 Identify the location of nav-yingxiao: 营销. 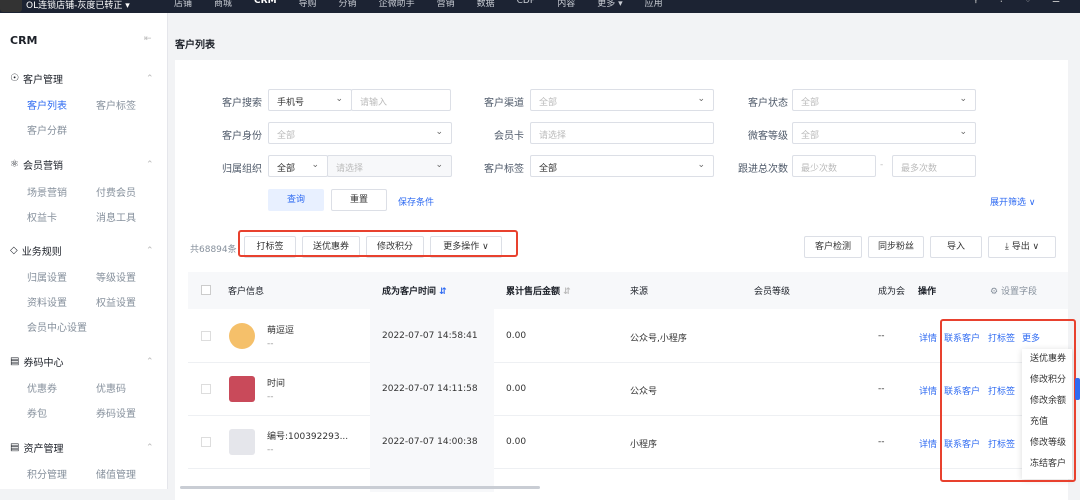
(446, 4).